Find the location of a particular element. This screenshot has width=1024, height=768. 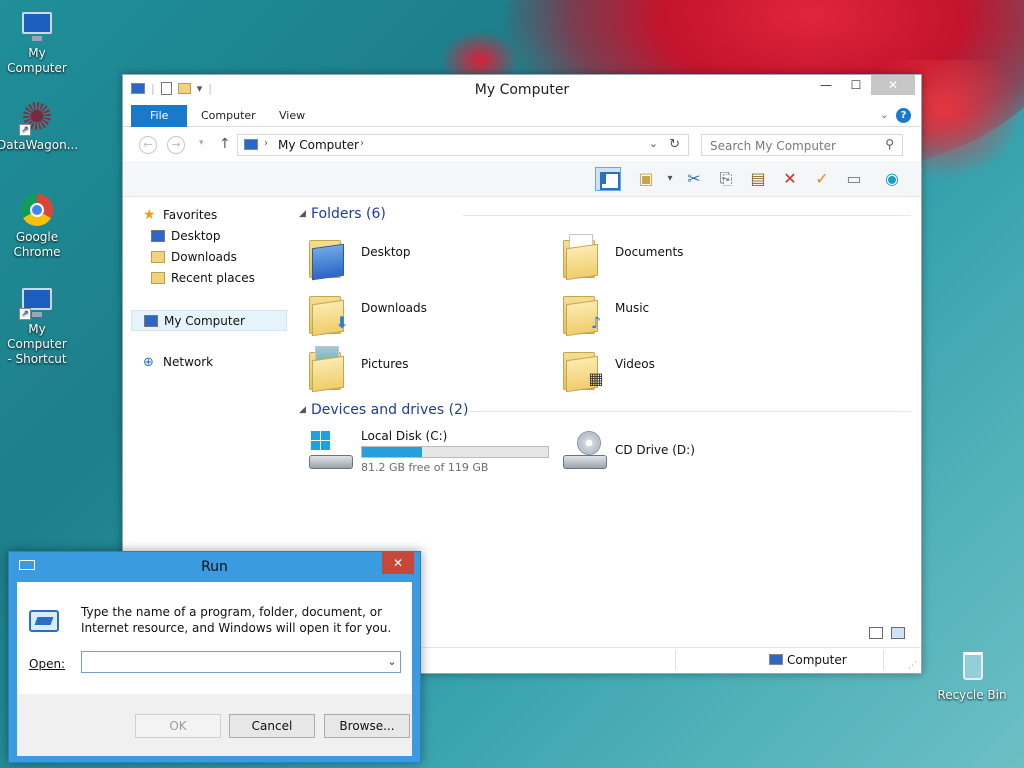

desktop-folder-icon is located at coordinates (328, 257).